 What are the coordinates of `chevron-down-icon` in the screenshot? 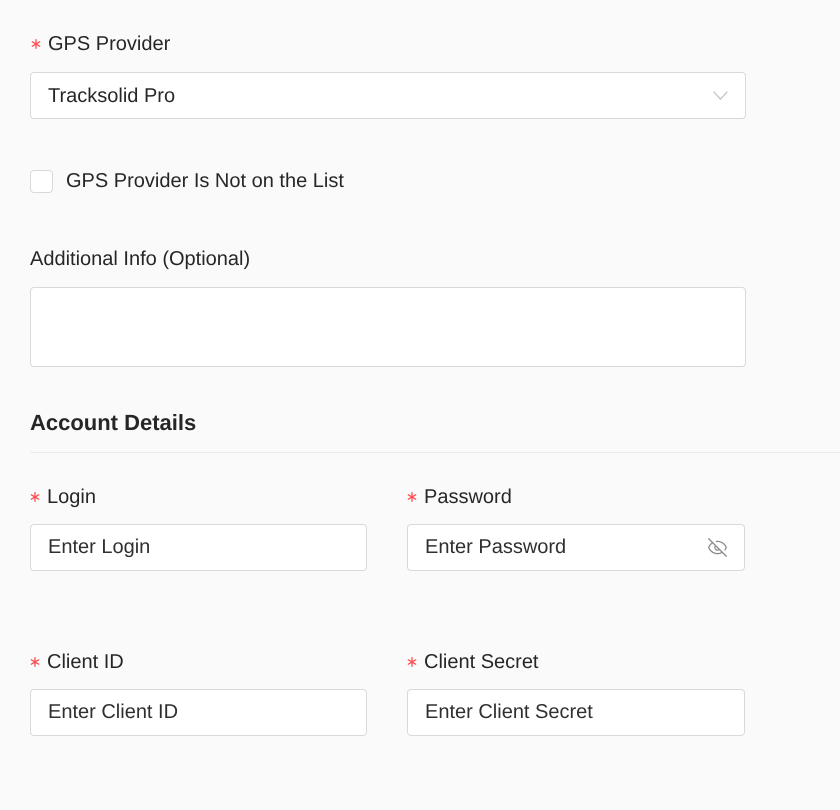 It's located at (720, 95).